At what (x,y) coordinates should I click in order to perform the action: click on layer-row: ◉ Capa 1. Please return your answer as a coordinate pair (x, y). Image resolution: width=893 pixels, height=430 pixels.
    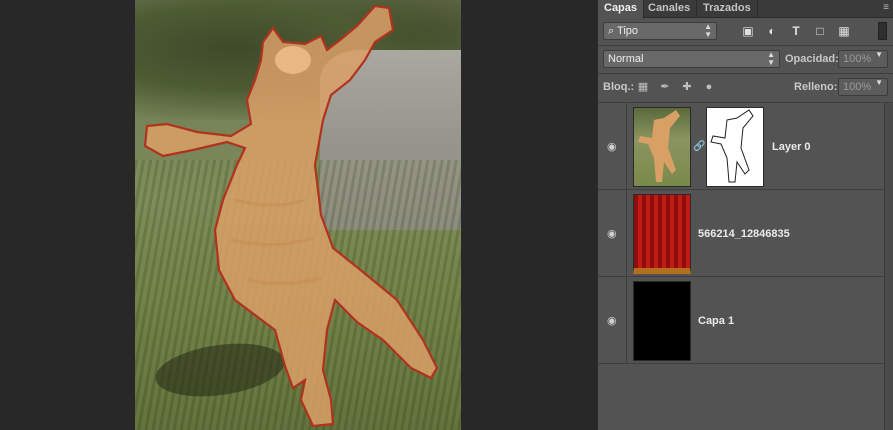
    Looking at the image, I should click on (745, 320).